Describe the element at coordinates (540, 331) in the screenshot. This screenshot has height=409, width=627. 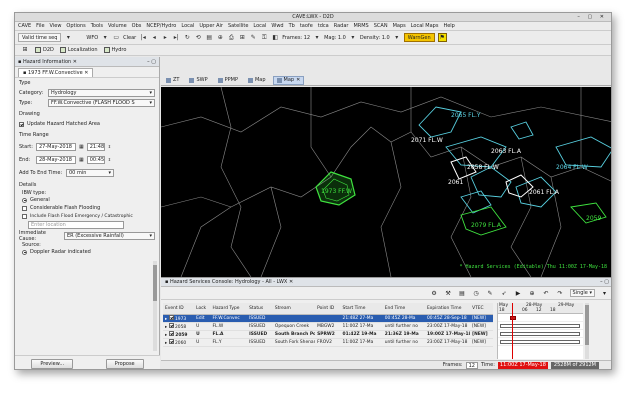
I see `hazard-timeline: May 28-May 29-May 18 06 12 18` at that location.